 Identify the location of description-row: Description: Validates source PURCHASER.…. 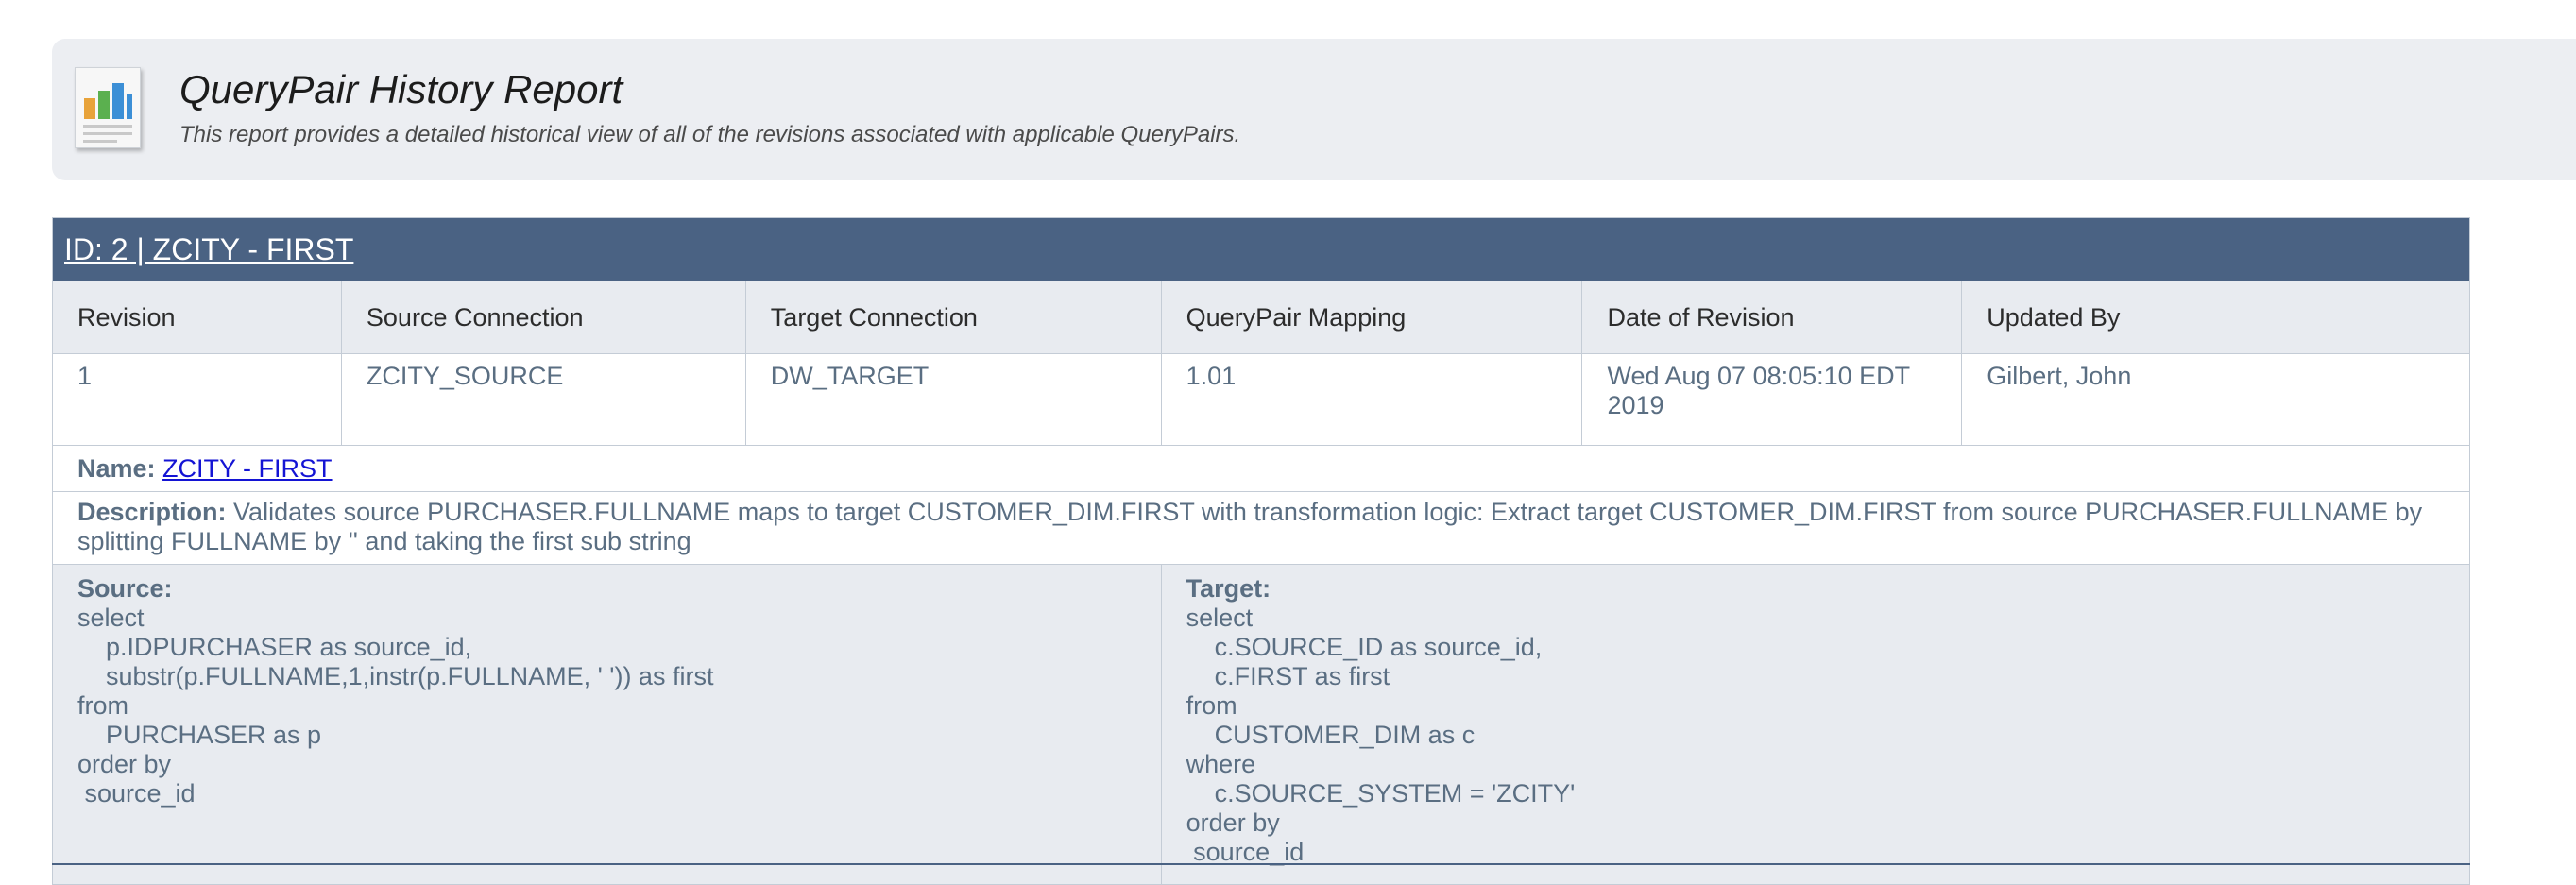
(1261, 528).